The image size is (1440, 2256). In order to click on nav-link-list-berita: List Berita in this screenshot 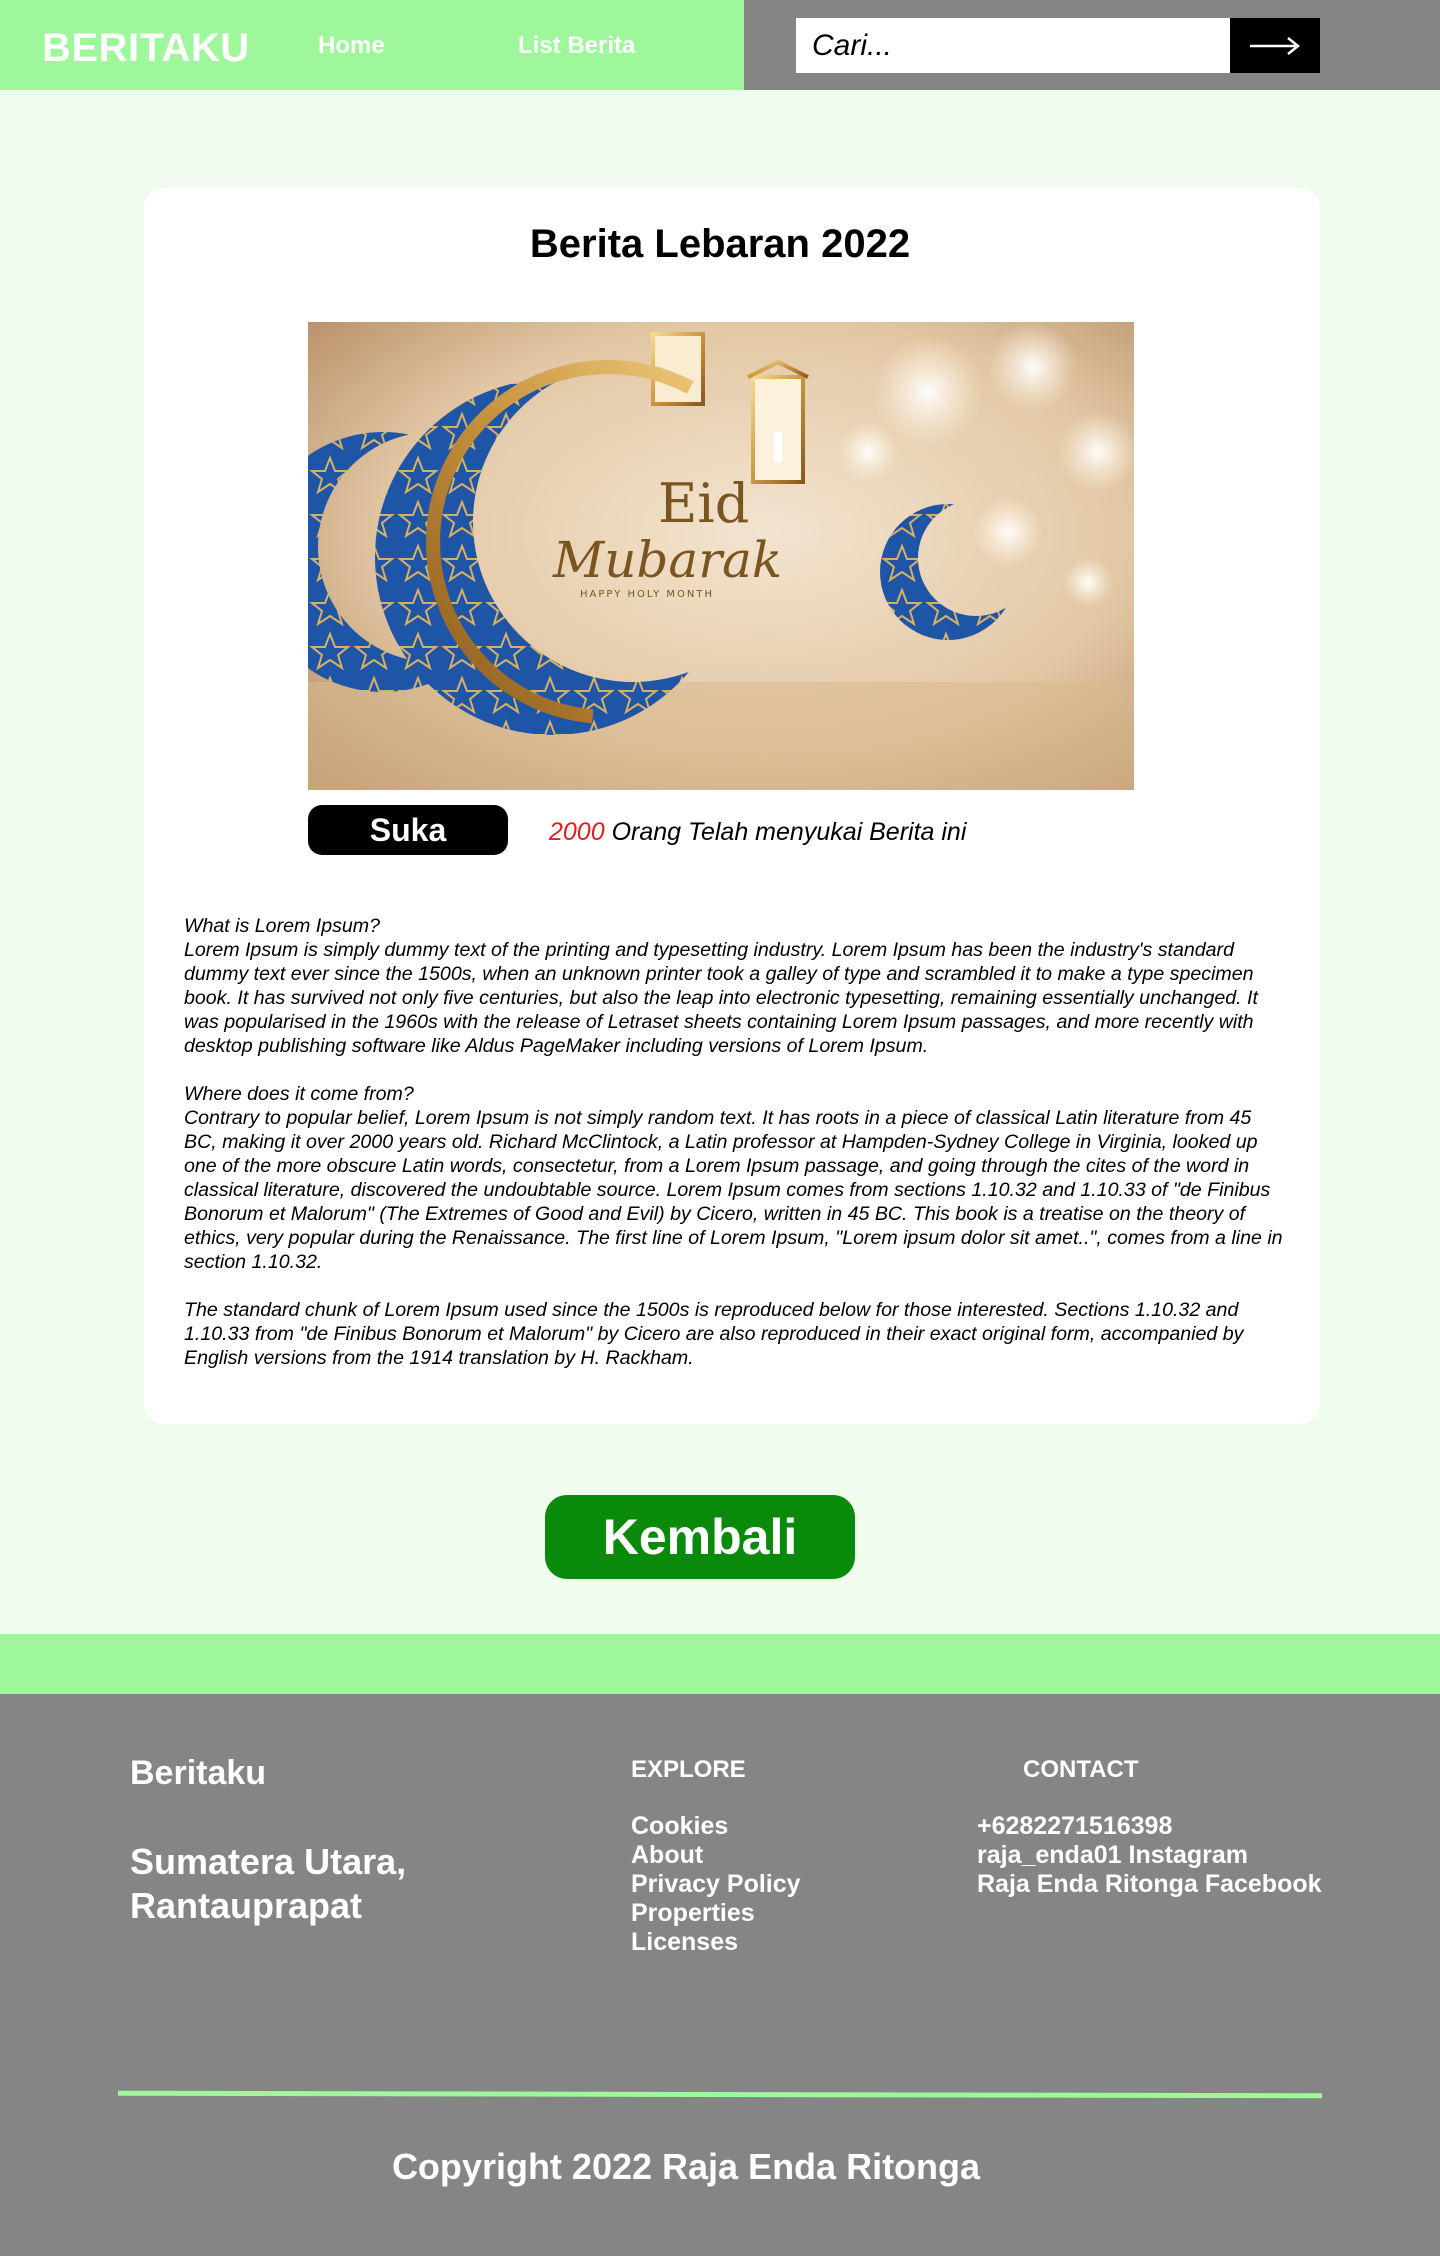, I will do `click(576, 46)`.